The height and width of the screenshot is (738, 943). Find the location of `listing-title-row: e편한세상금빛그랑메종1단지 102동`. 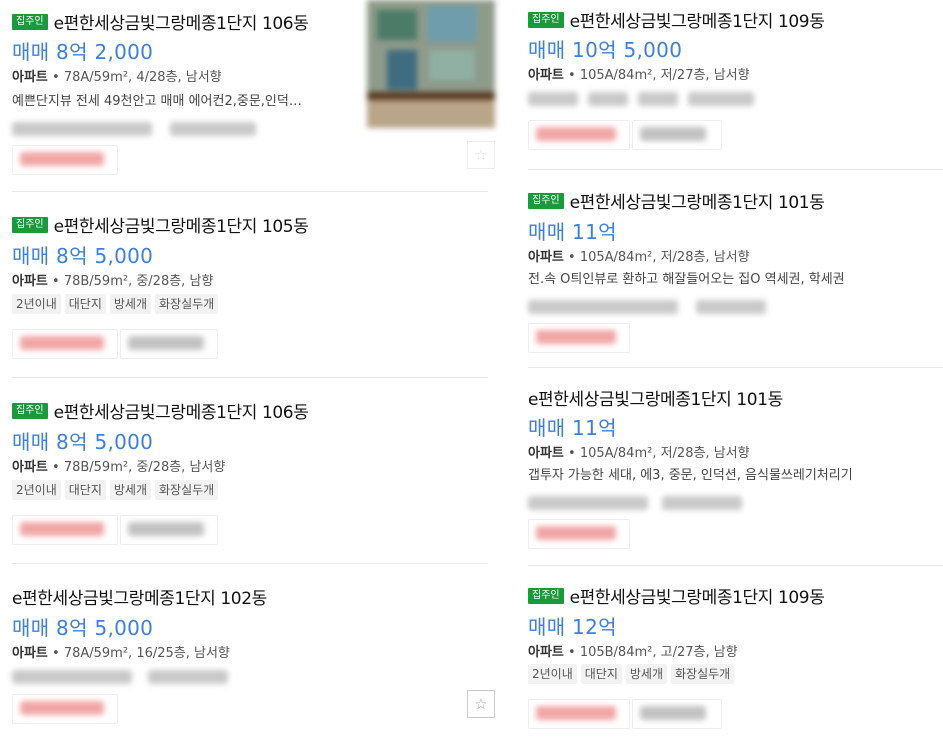

listing-title-row: e편한세상금빛그랑메종1단지 102동 is located at coordinates (139, 596).